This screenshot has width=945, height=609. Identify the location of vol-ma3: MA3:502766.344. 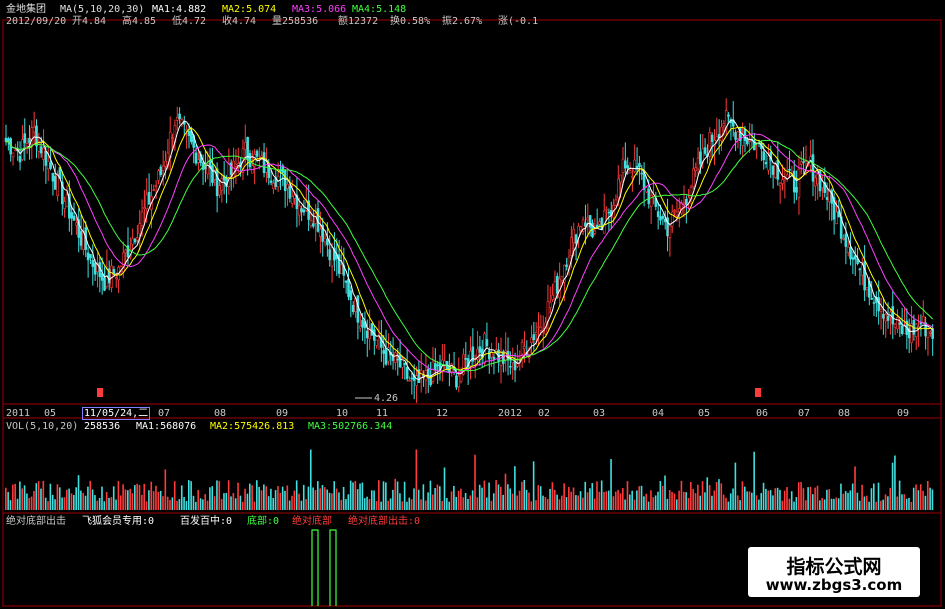
(350, 426).